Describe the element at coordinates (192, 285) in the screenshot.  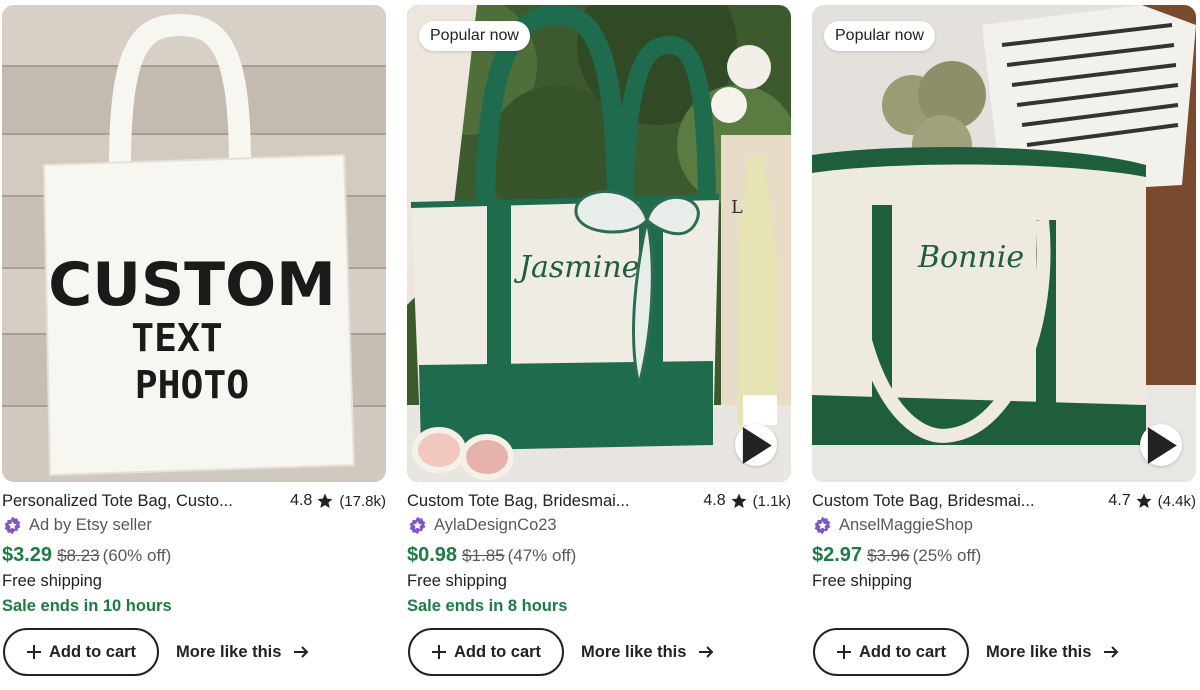
I see `image-text-custom: CUSTOM` at that location.